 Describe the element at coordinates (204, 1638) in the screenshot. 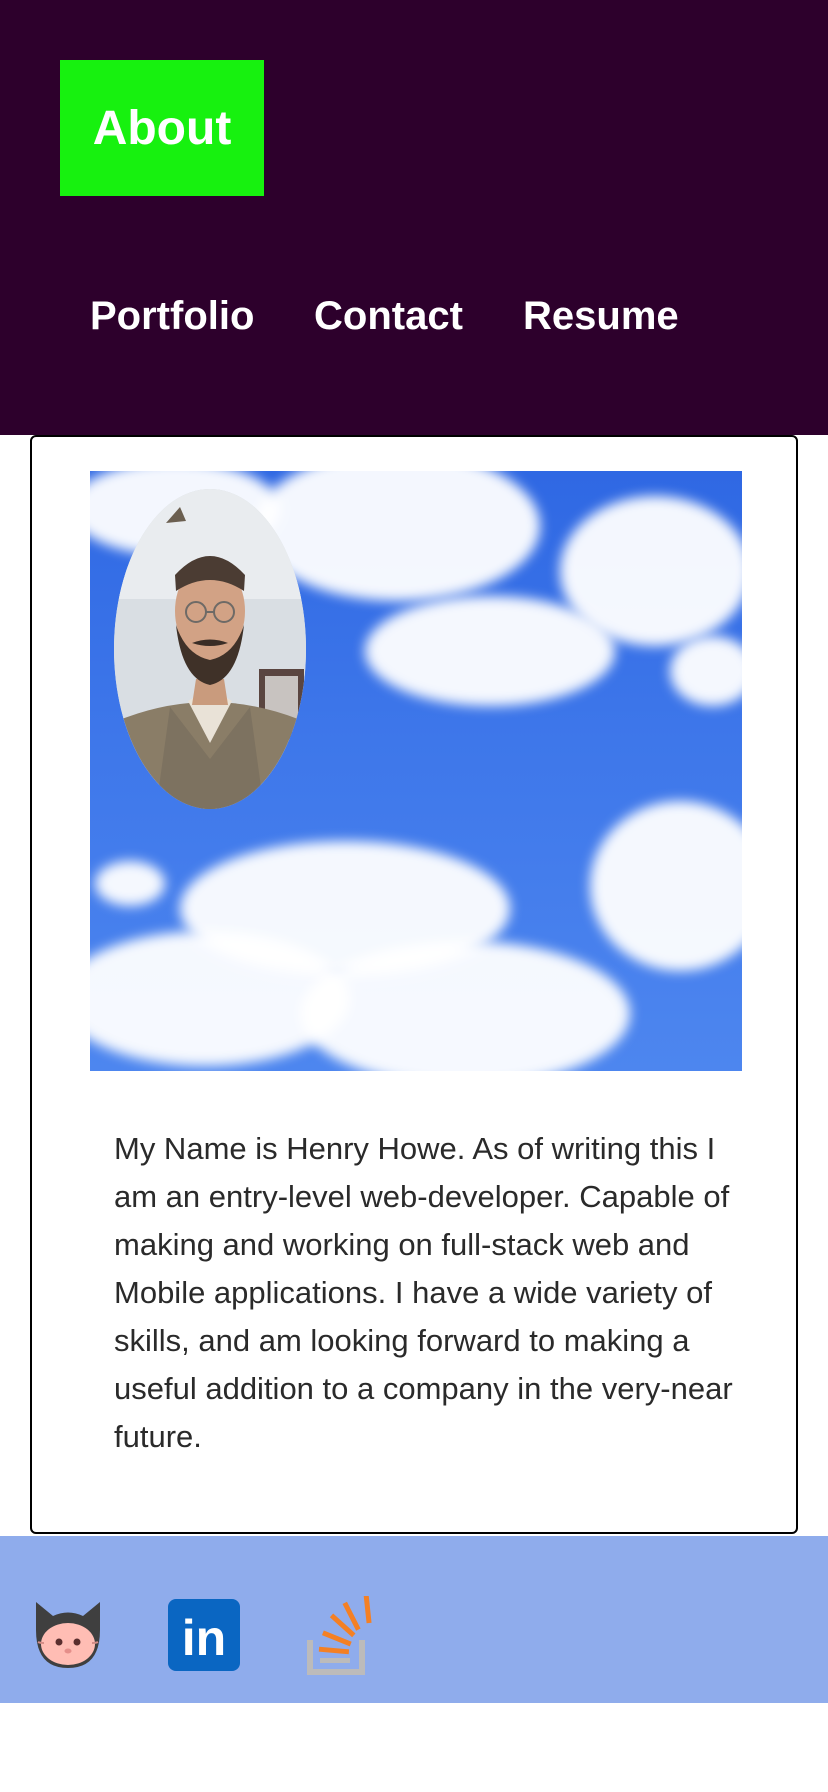

I see `svg-text: in` at that location.